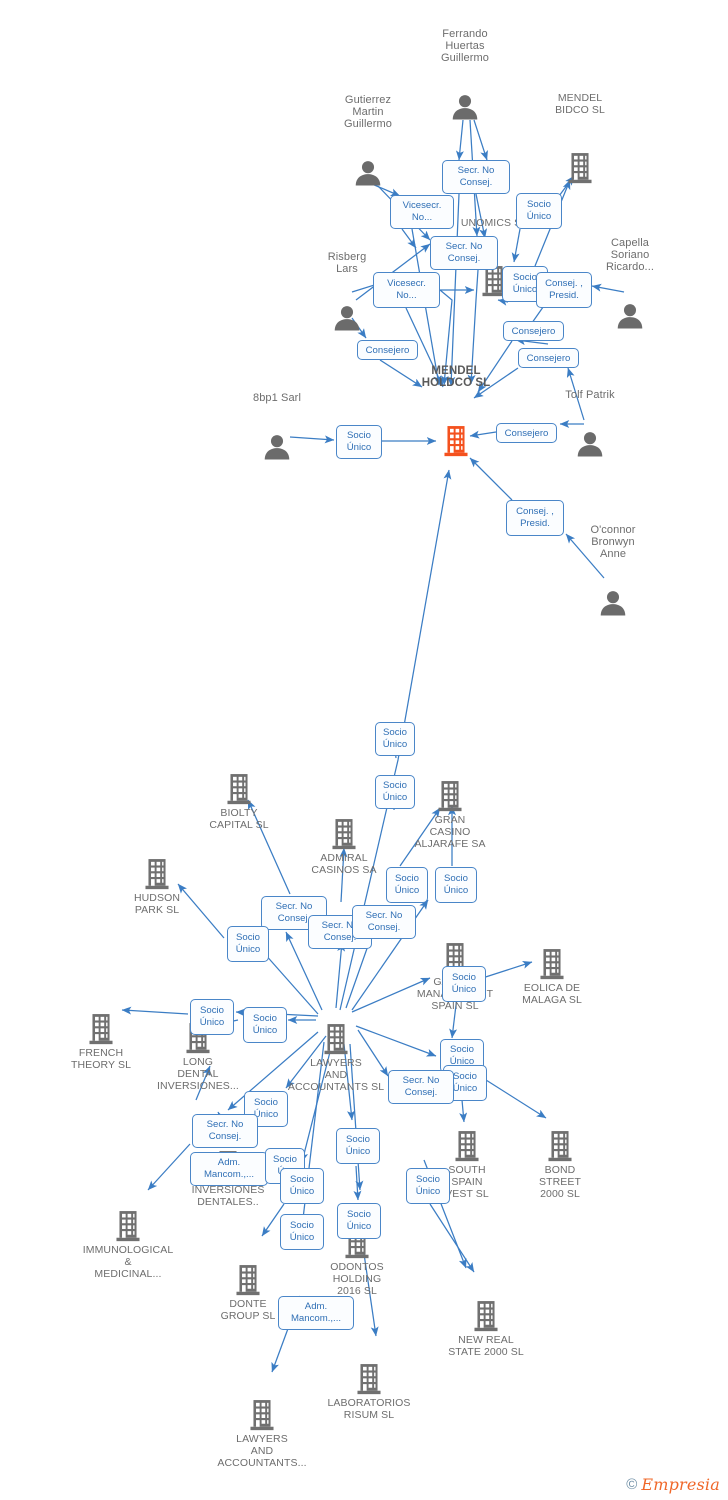 The image size is (728, 1500). I want to click on node-label: INVERSIONES DENTALES.., so click(228, 1196).